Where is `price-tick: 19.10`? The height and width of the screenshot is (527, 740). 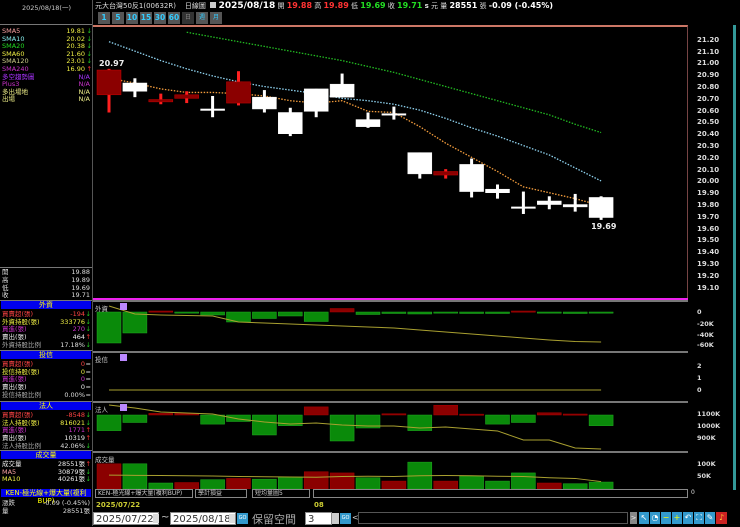 price-tick: 19.10 is located at coordinates (708, 287).